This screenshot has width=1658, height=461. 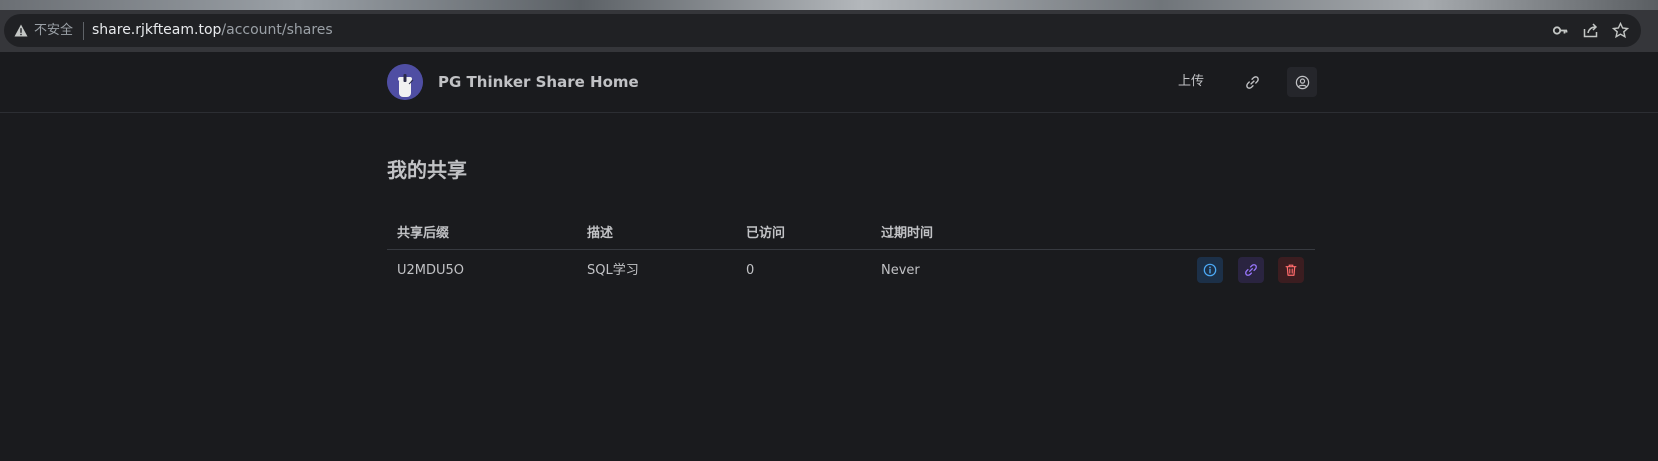 I want to click on upload-button: 上传, so click(x=1191, y=82).